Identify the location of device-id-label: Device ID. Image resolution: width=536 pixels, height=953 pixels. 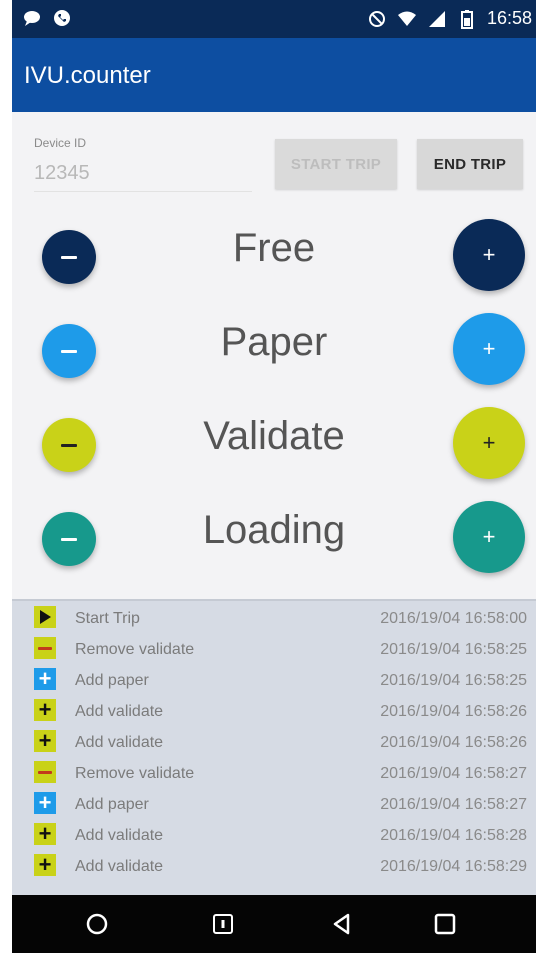
(60, 143).